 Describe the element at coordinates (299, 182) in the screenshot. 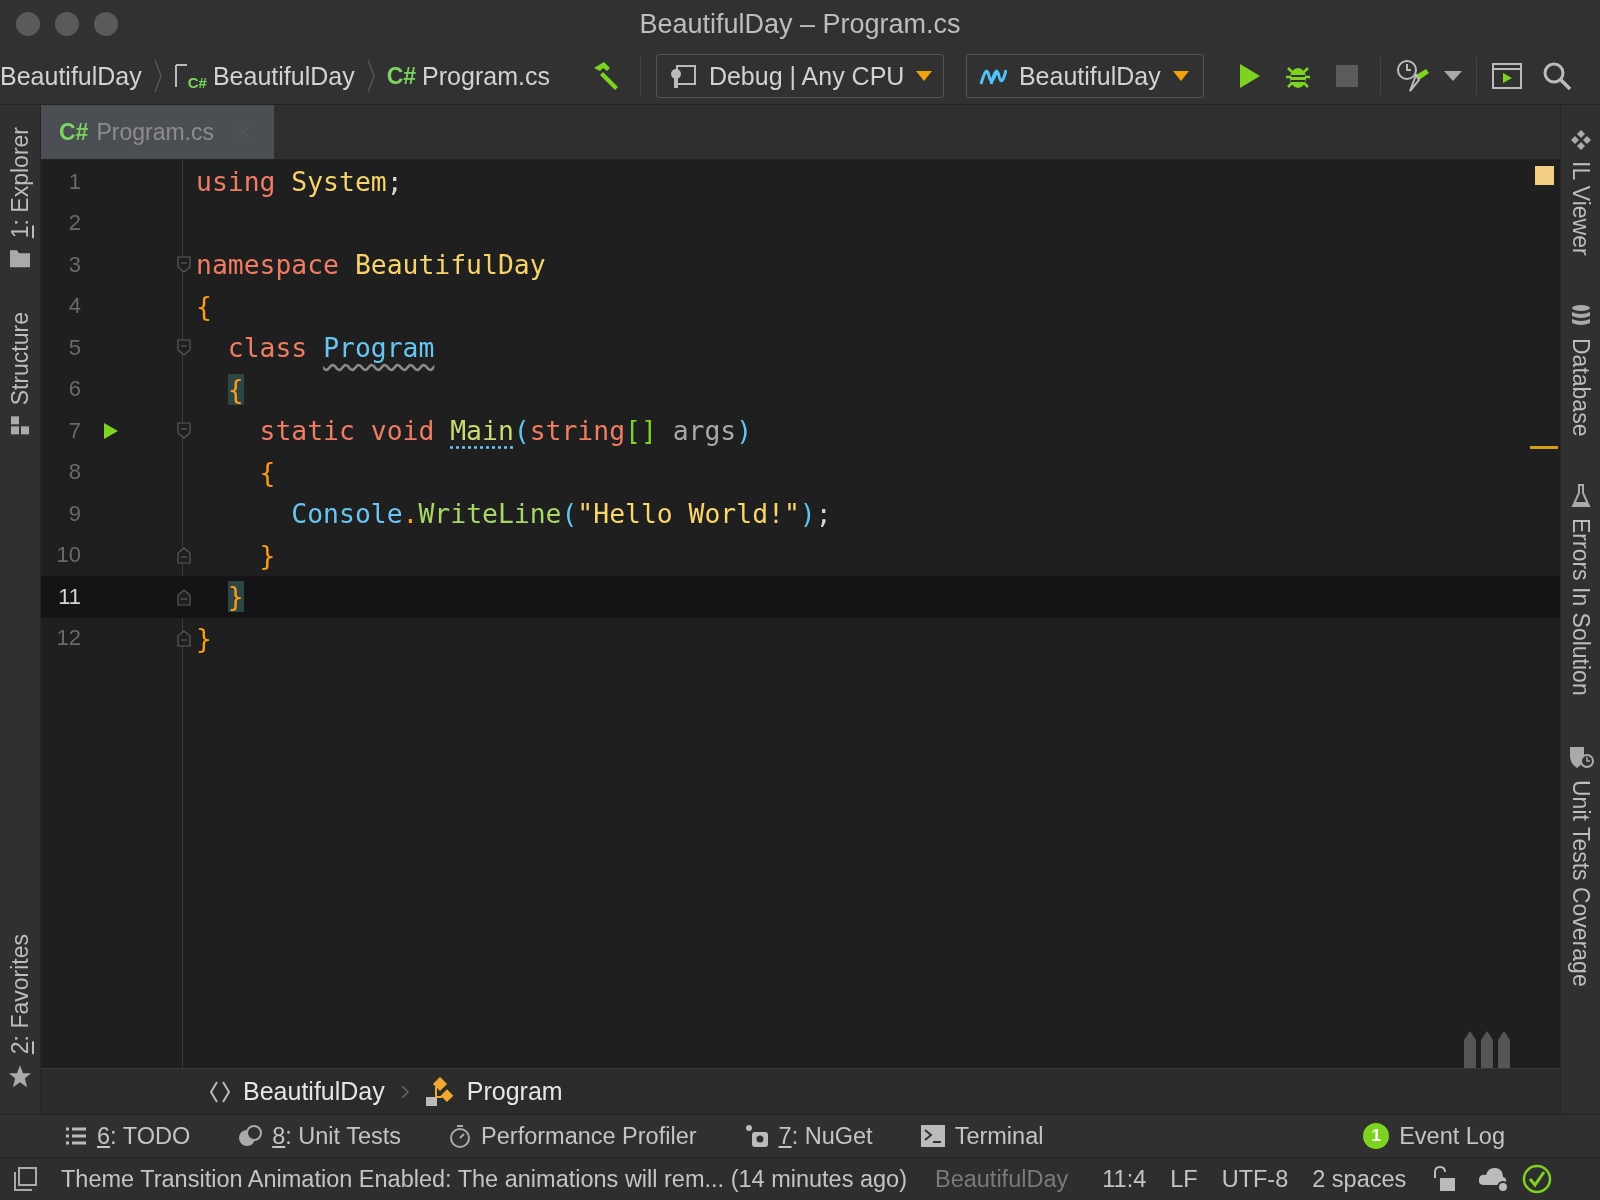

I see `code-line: using System;` at that location.